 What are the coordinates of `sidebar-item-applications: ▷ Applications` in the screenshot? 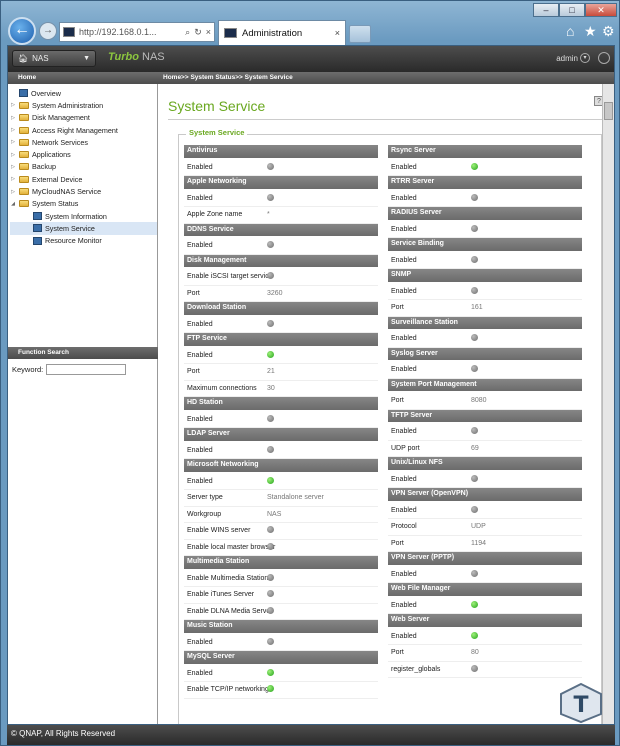 It's located at (83, 154).